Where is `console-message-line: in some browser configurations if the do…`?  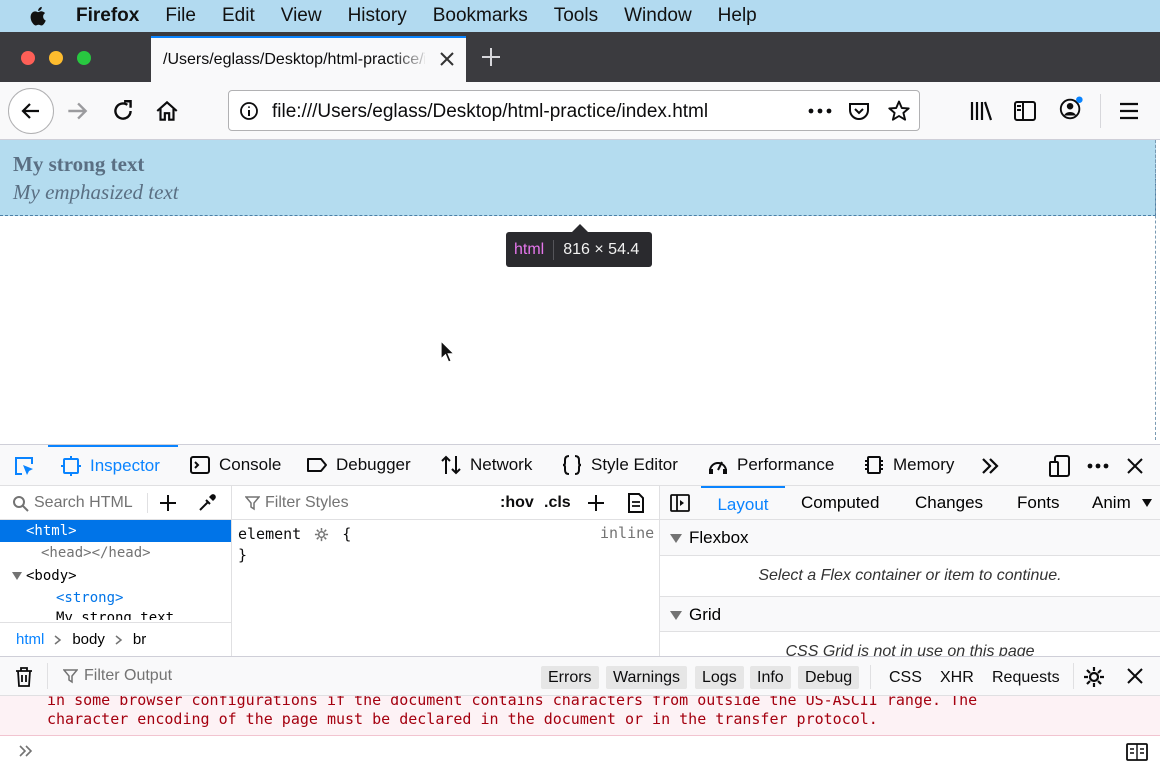
console-message-line: in some browser configurations if the do… is located at coordinates (512, 702).